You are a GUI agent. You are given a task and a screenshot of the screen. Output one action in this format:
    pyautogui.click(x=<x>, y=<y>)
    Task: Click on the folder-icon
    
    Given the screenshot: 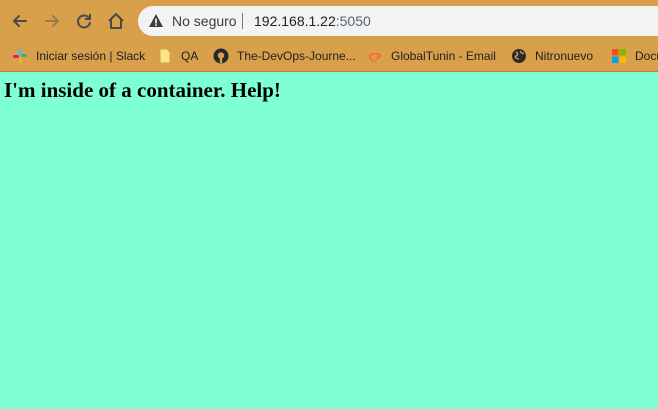 What is the action you would take?
    pyautogui.click(x=165, y=56)
    